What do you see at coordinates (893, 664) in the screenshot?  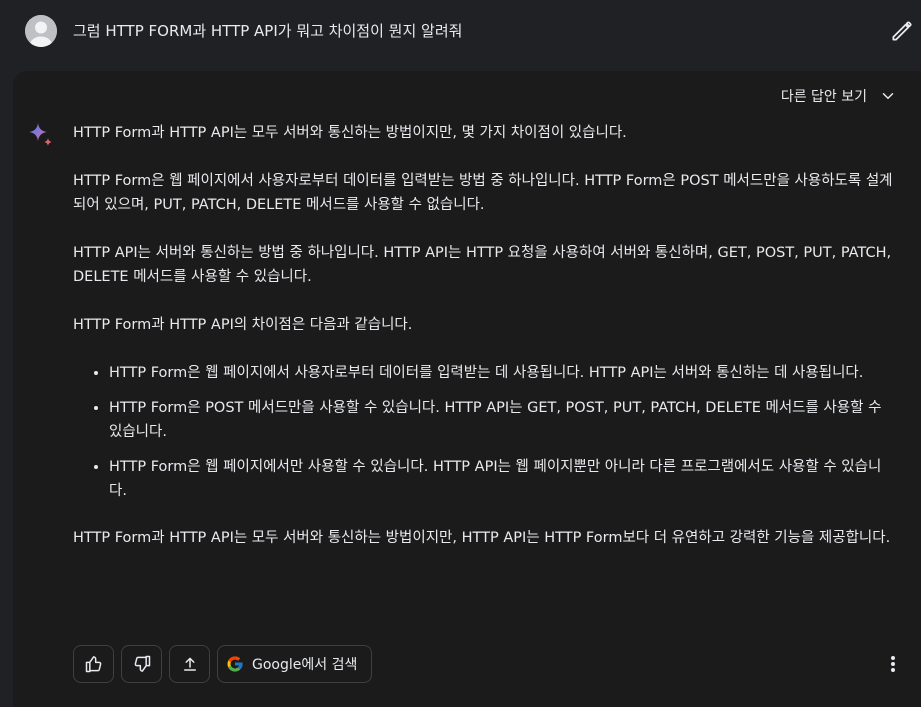 I see `more-options-button` at bounding box center [893, 664].